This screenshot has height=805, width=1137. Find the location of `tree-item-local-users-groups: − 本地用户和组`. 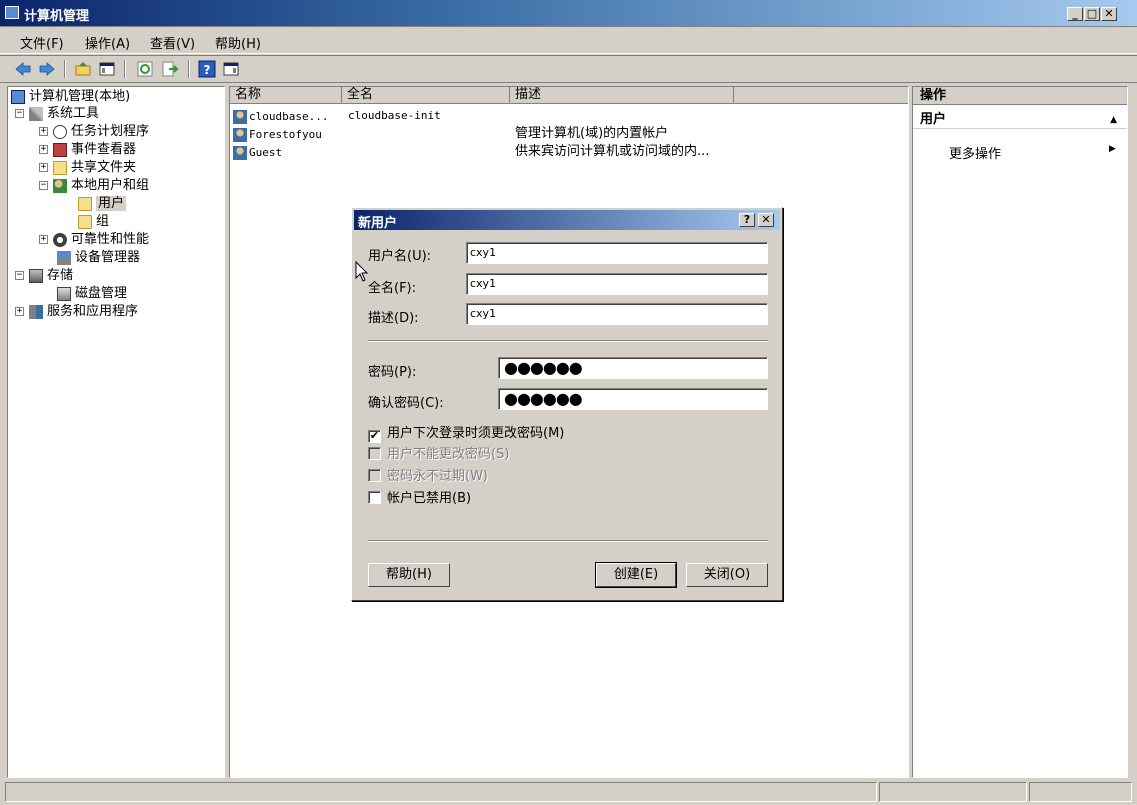

tree-item-local-users-groups: − 本地用户和组 is located at coordinates (94, 186).